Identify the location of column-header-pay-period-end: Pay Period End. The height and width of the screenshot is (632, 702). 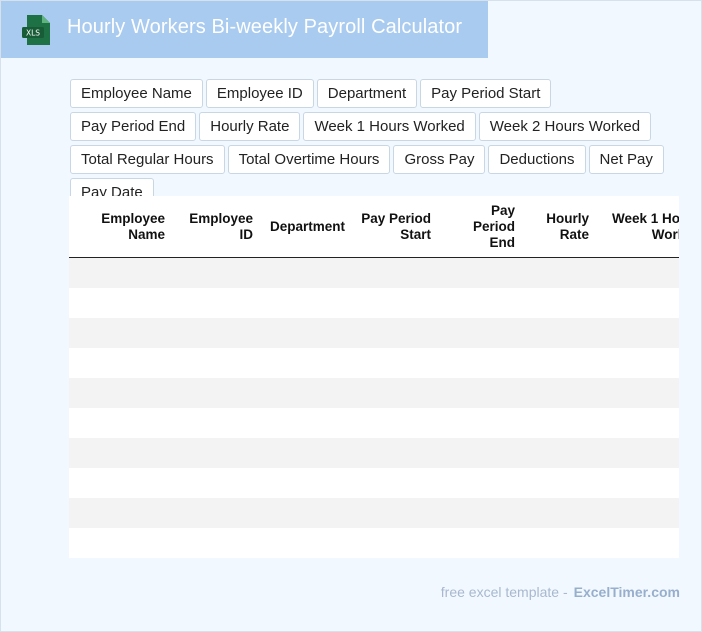
(490, 227).